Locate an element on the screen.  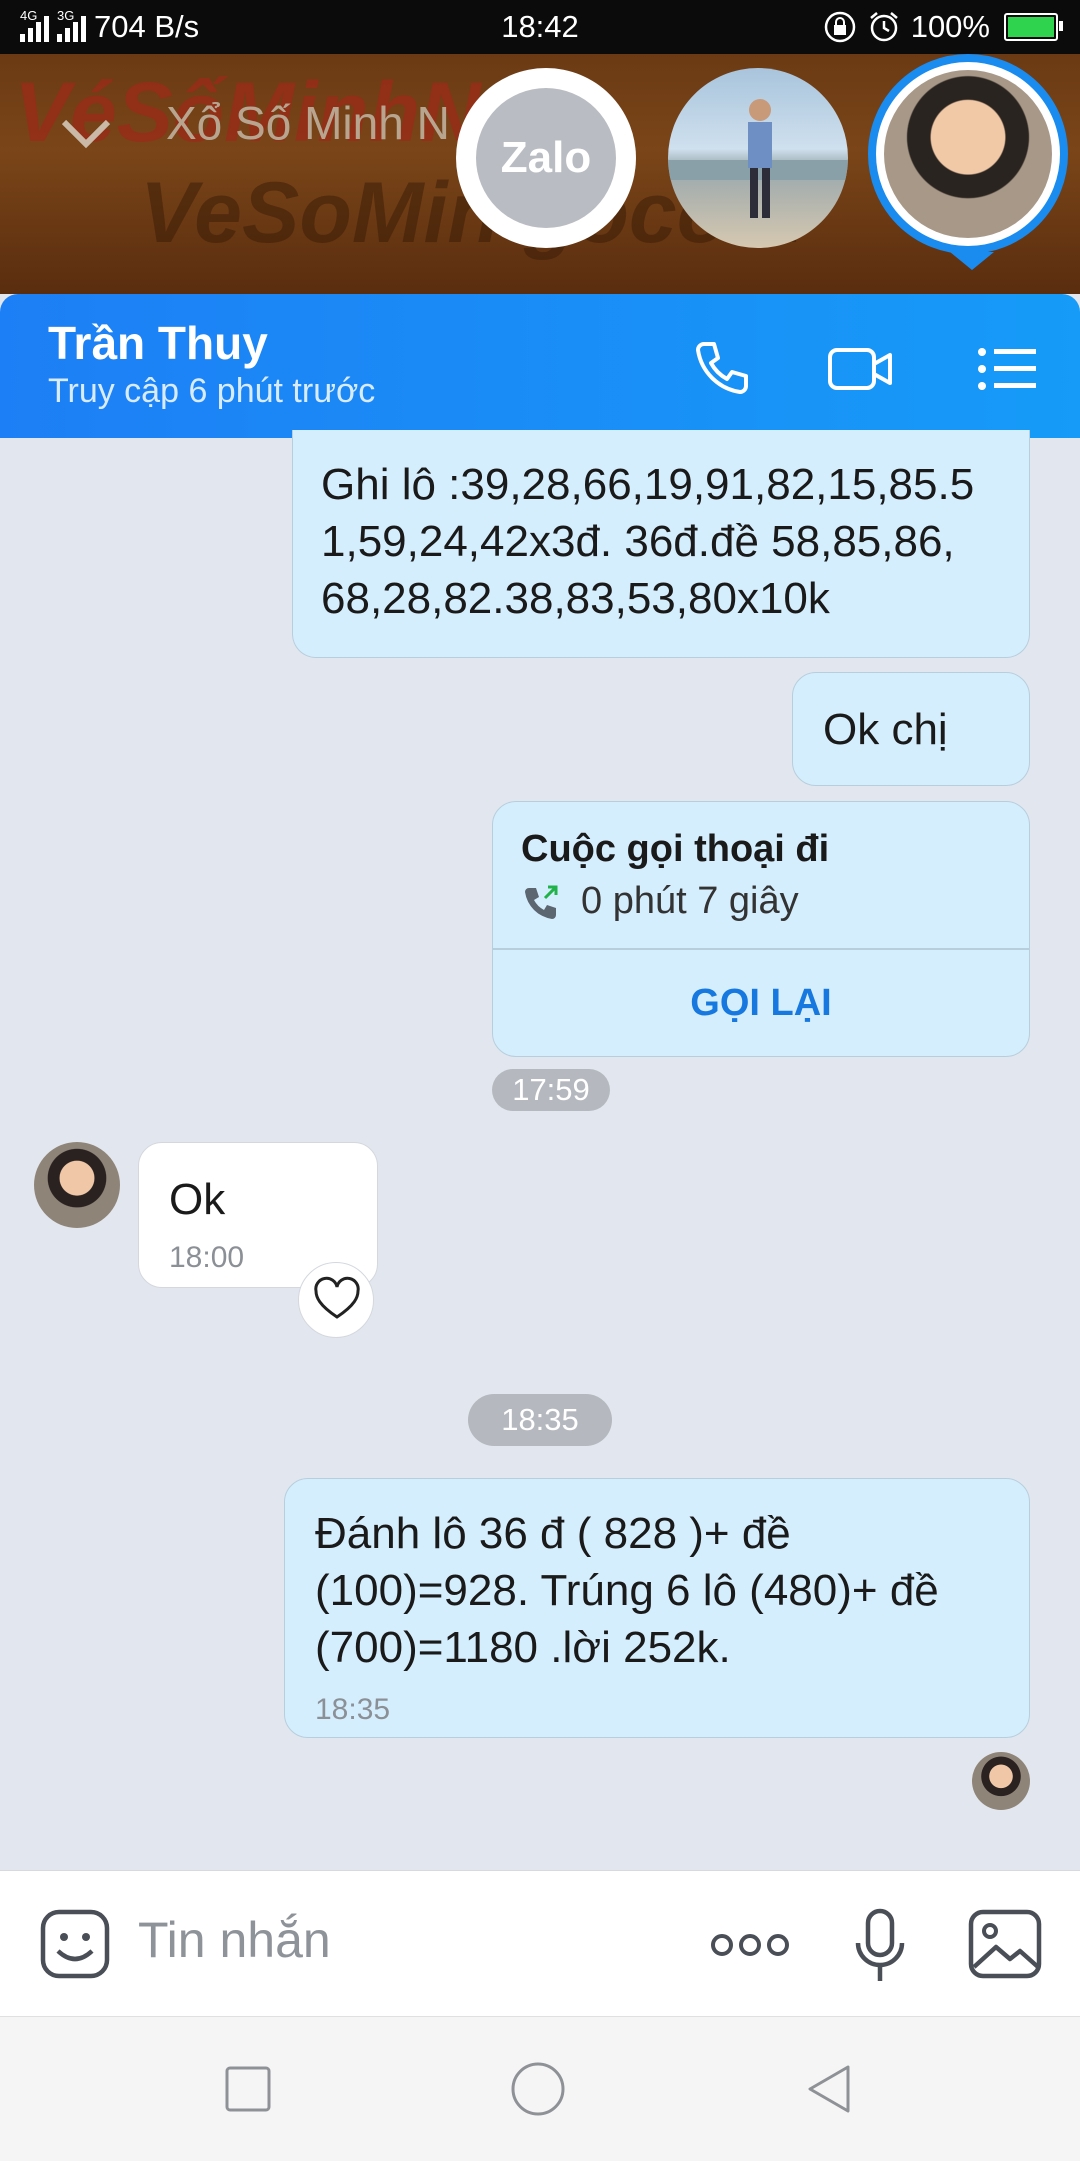
video-call-icon is located at coordinates (861, 369).